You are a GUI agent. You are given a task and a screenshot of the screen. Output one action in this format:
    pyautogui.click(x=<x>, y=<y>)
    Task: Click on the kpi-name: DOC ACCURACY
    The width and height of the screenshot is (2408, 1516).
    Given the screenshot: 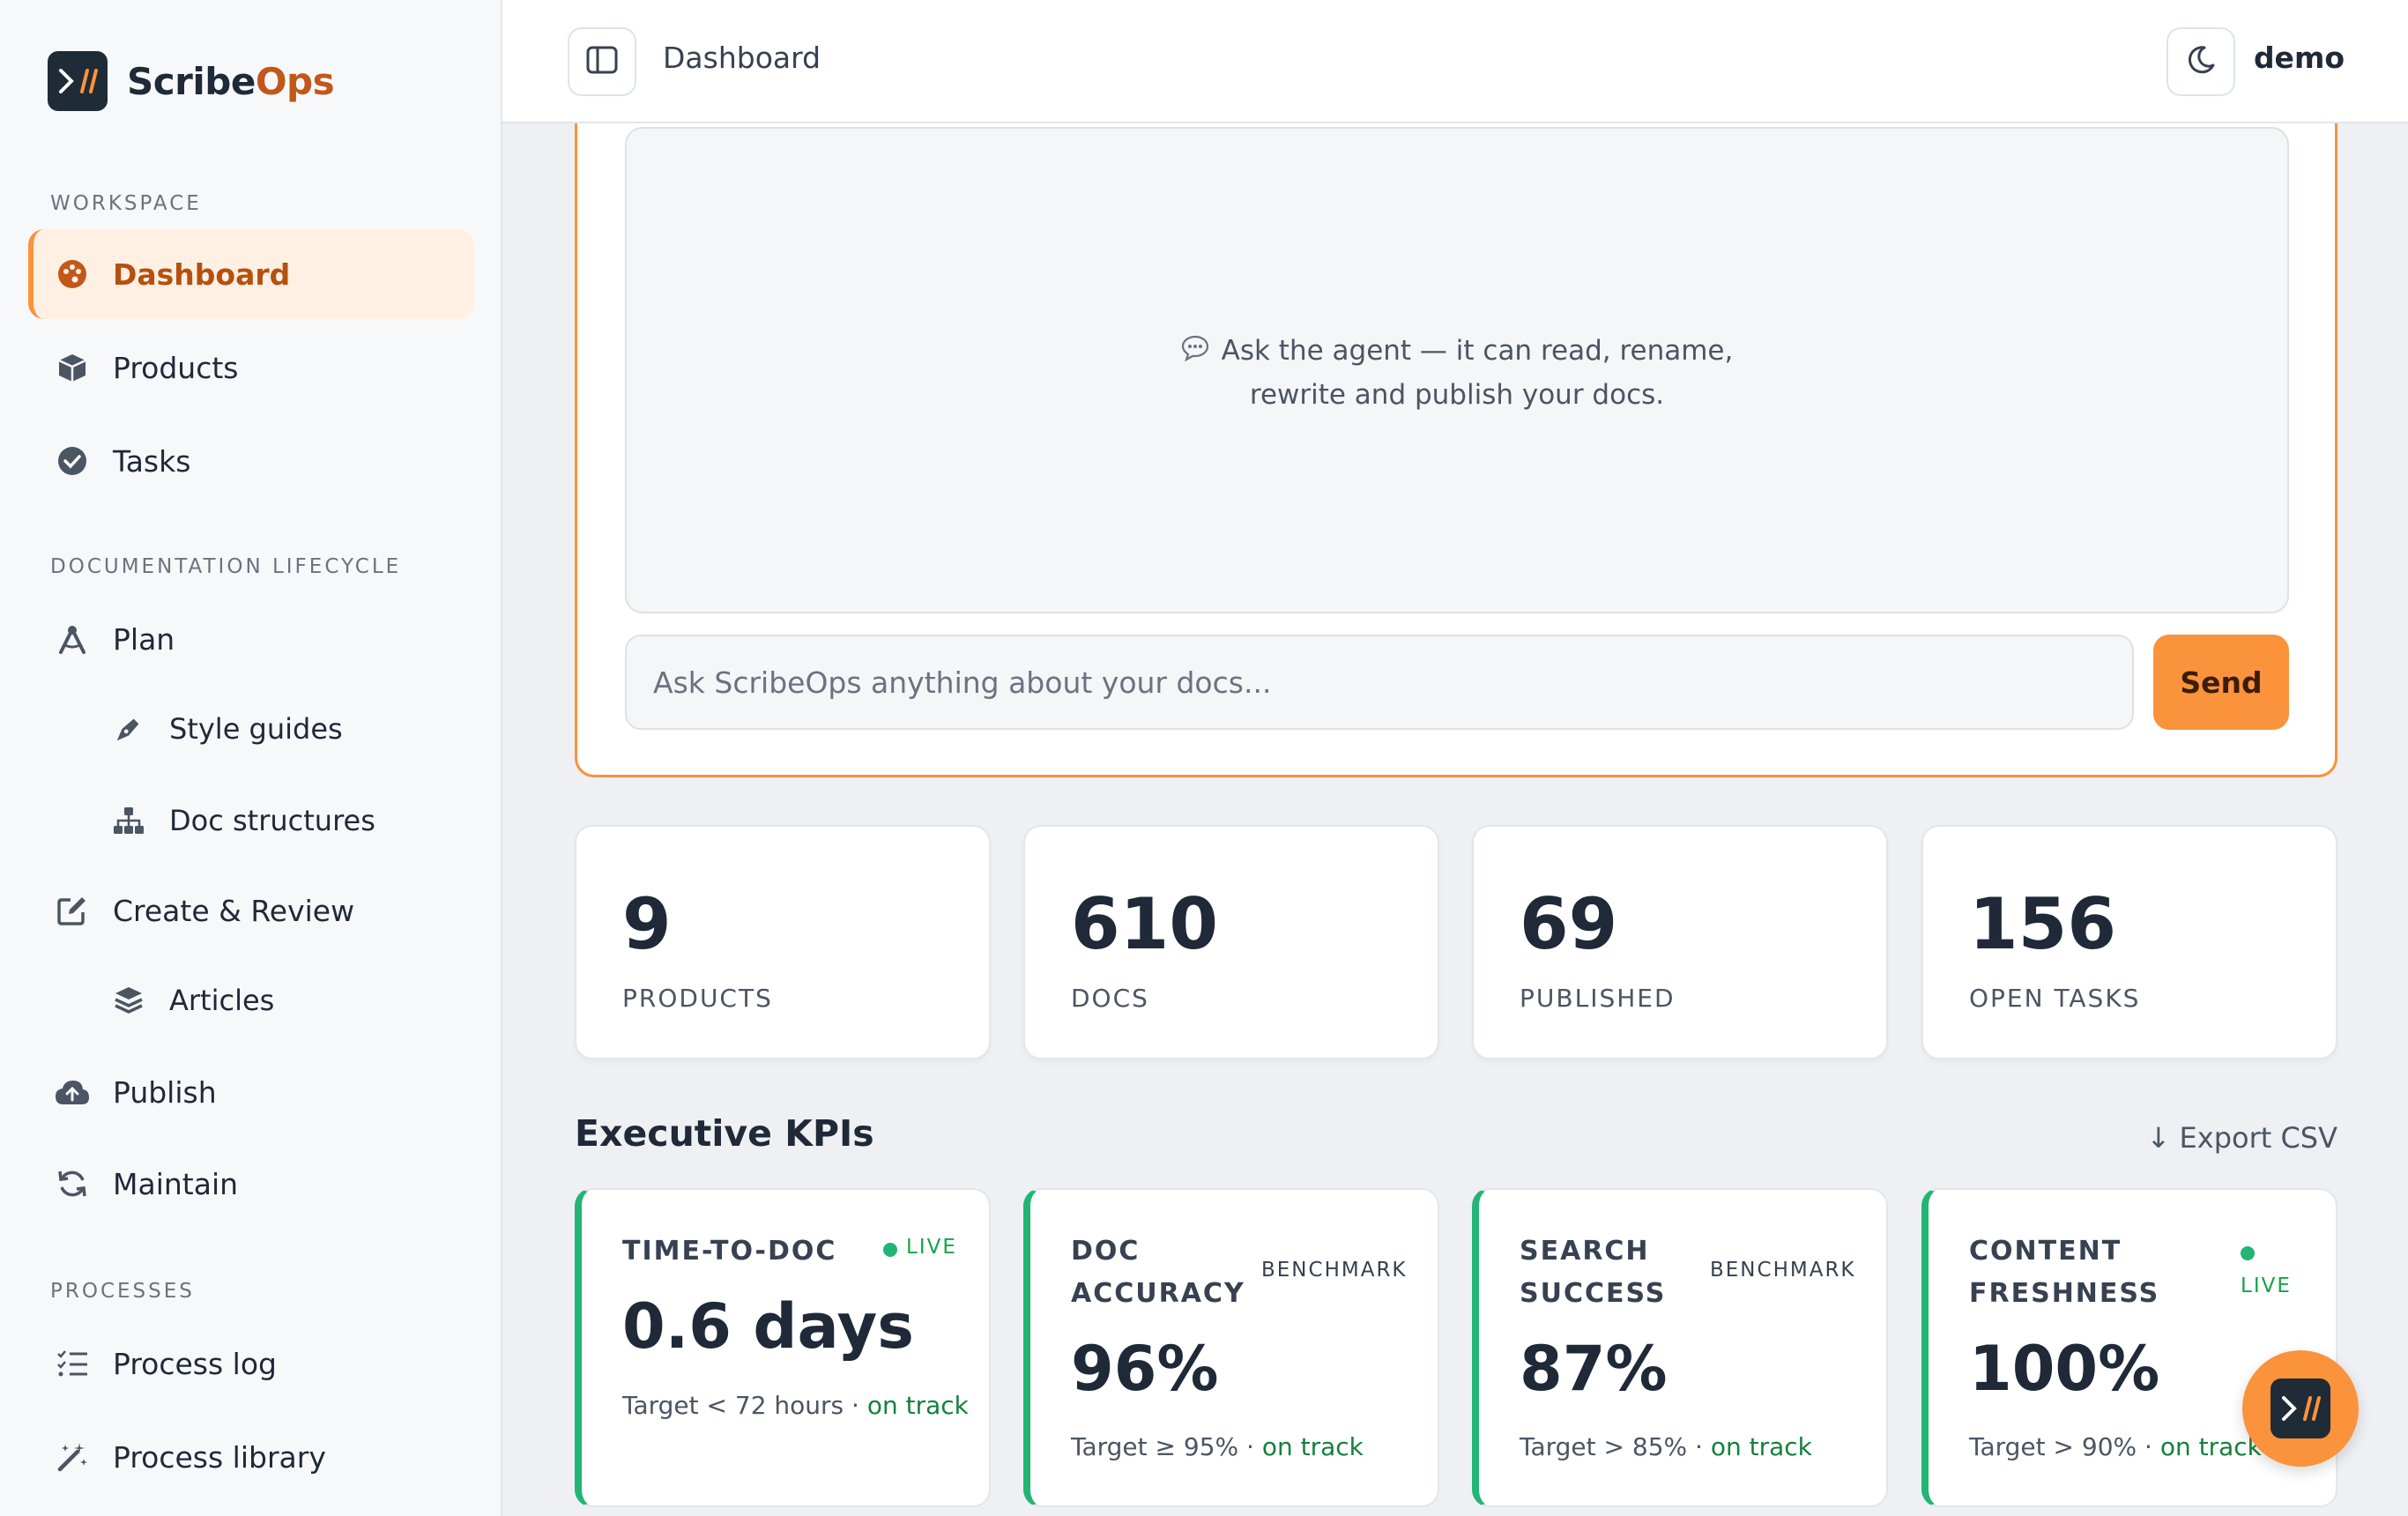 What is the action you would take?
    pyautogui.click(x=1158, y=1272)
    